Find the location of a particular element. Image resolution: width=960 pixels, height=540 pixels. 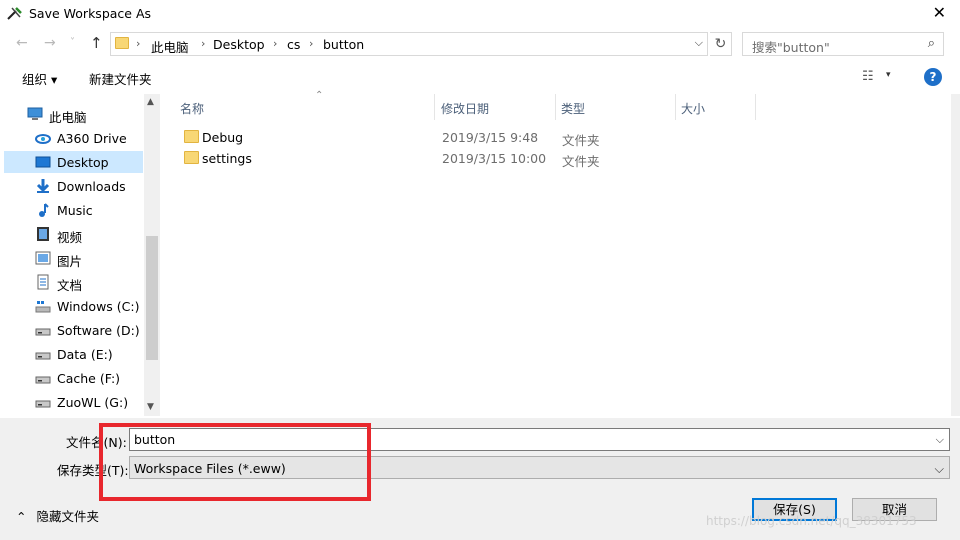

nav-item-documents: 文档 is located at coordinates (73, 282).